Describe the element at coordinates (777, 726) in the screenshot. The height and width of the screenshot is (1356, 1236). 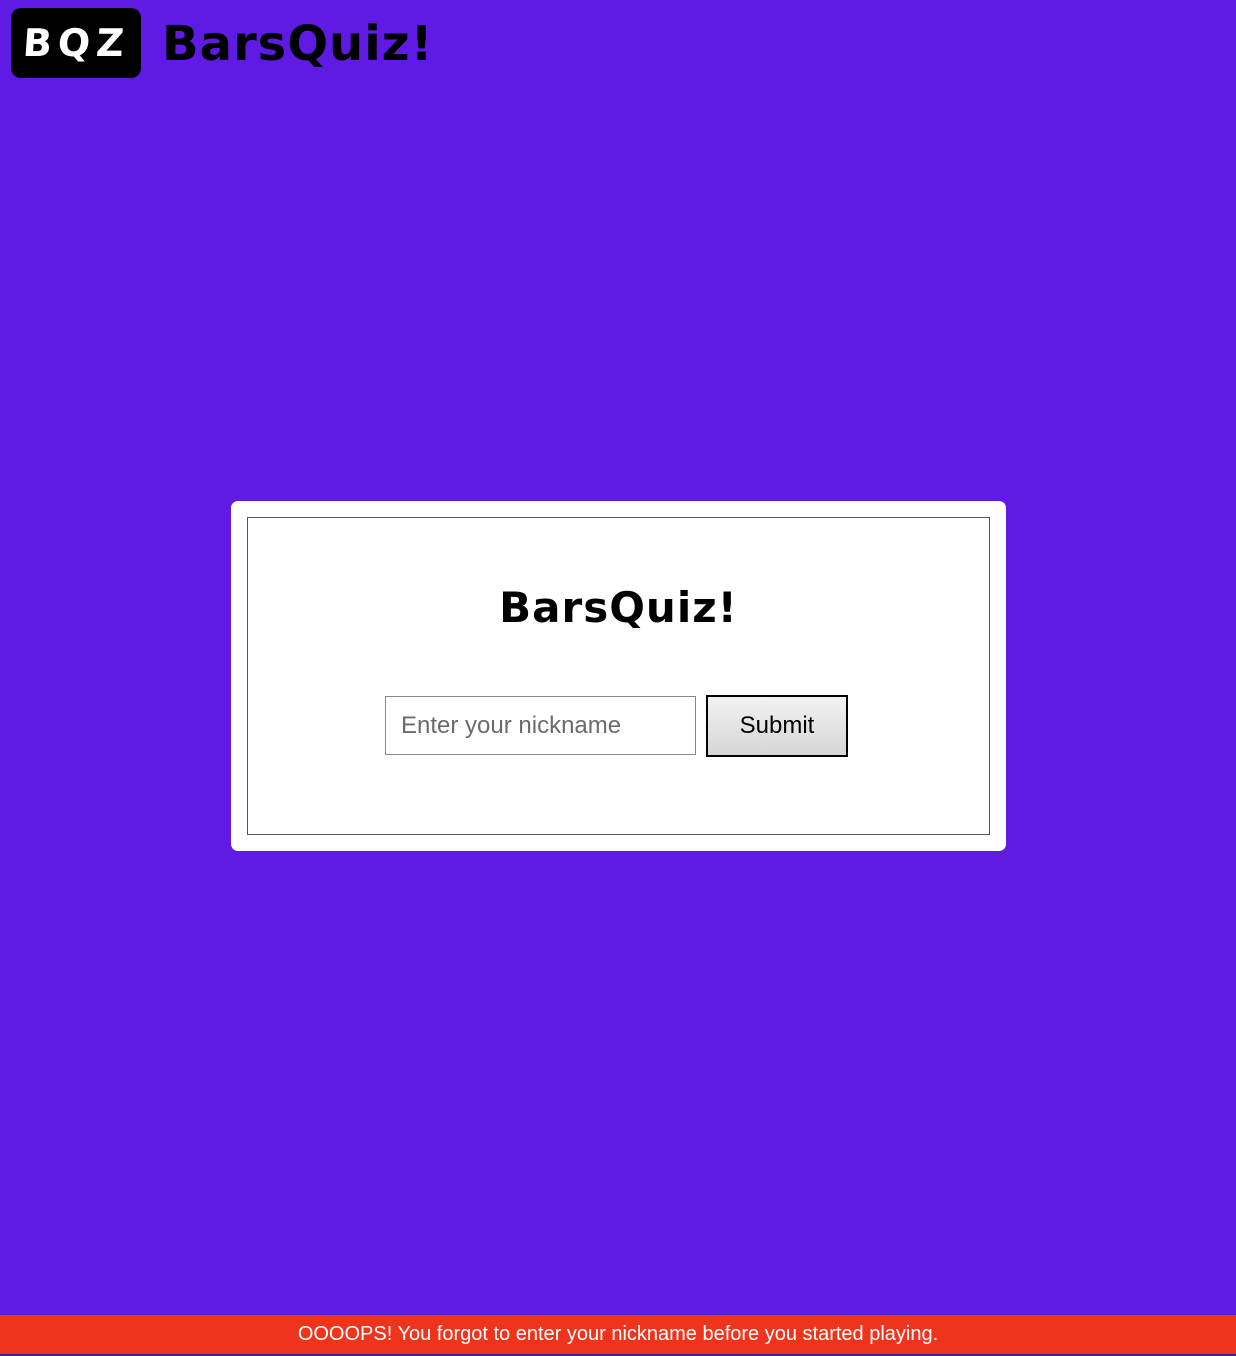
I see `submit-button: Submit` at that location.